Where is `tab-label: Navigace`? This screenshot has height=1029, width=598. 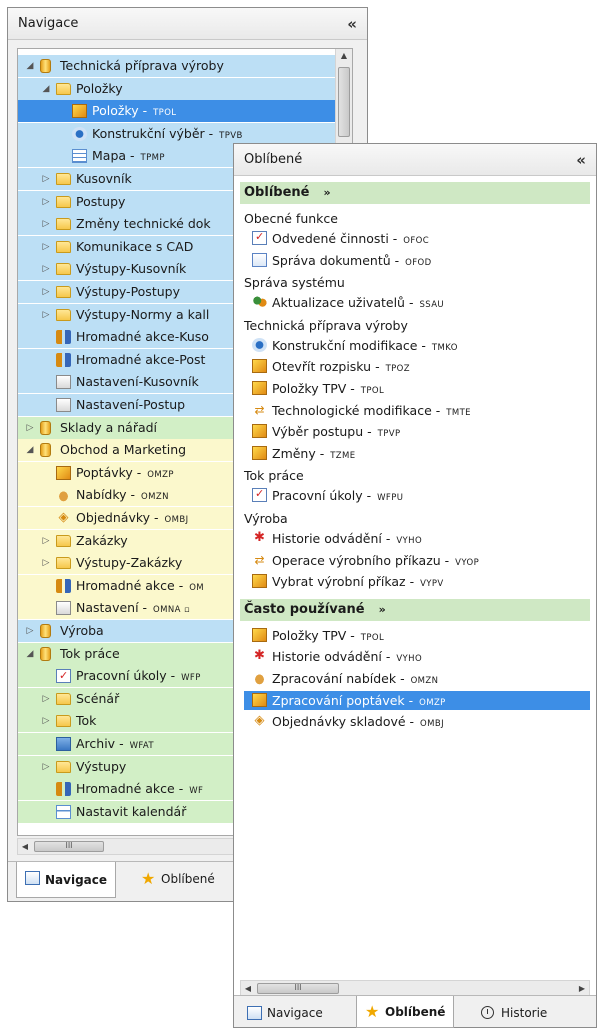
tab-label: Navigace is located at coordinates (295, 1013).